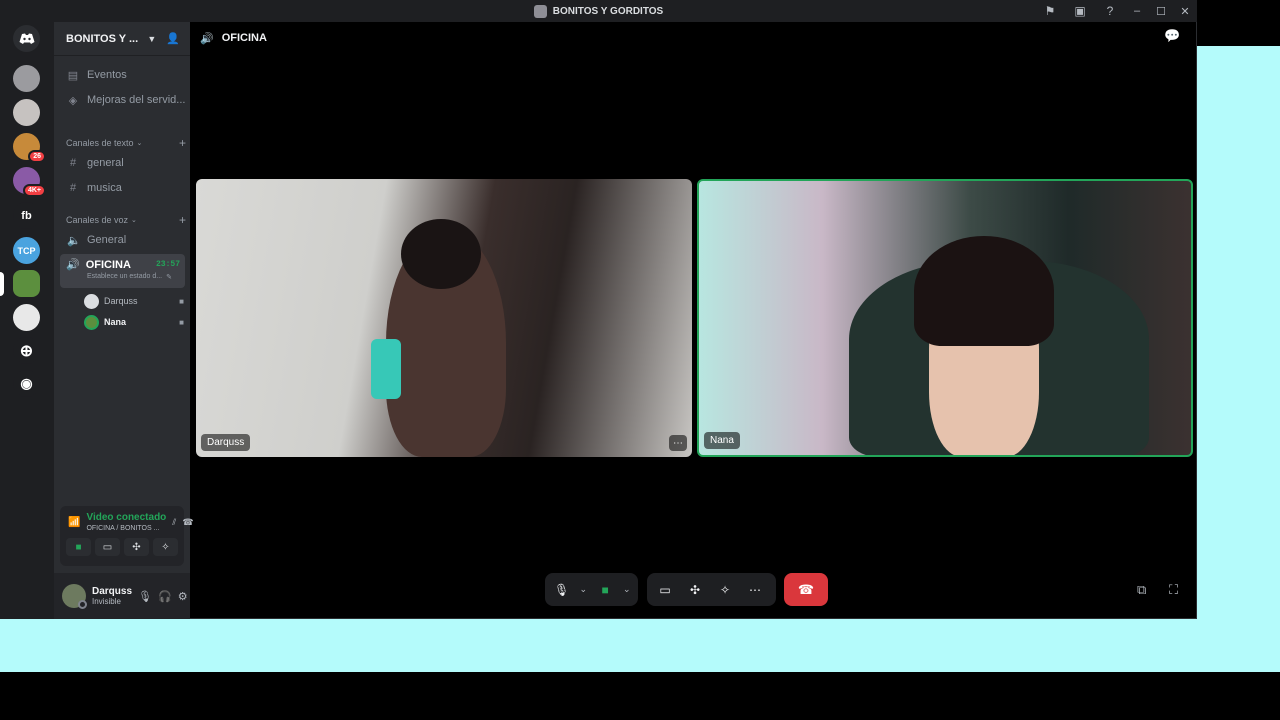 The height and width of the screenshot is (720, 1280). Describe the element at coordinates (678, 443) in the screenshot. I see `more-options-icon: ⋯` at that location.